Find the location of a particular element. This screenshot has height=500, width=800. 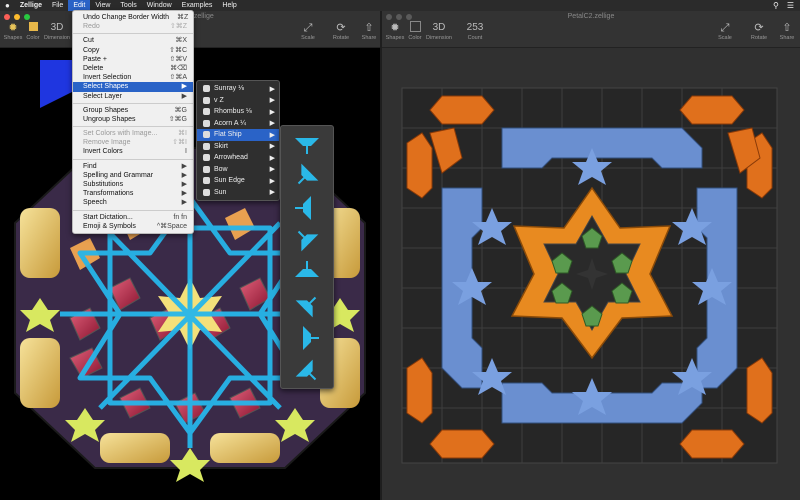

edit-menu-item: Speech ▶ is located at coordinates (133, 202).